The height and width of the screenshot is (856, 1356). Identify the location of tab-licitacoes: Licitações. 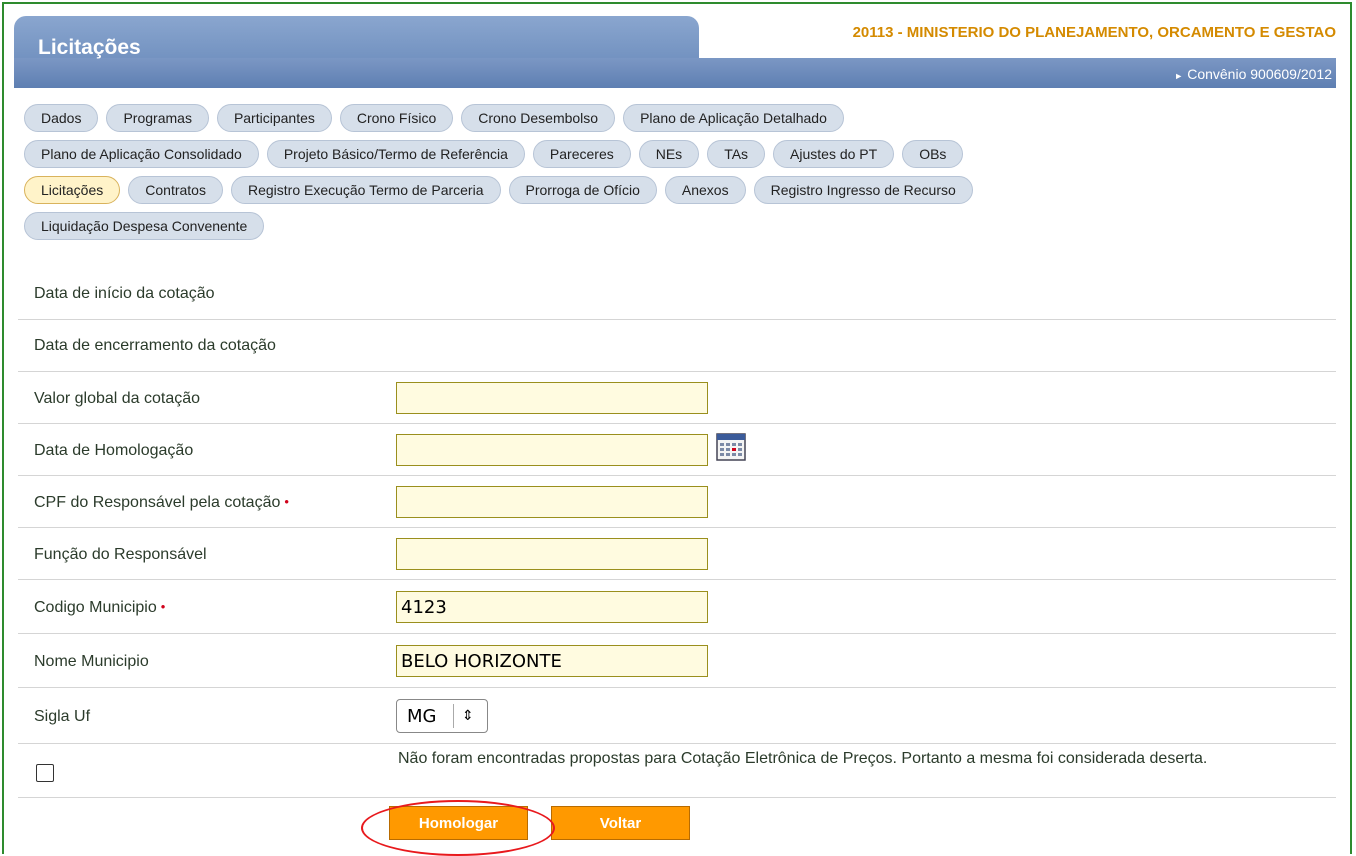
(72, 190).